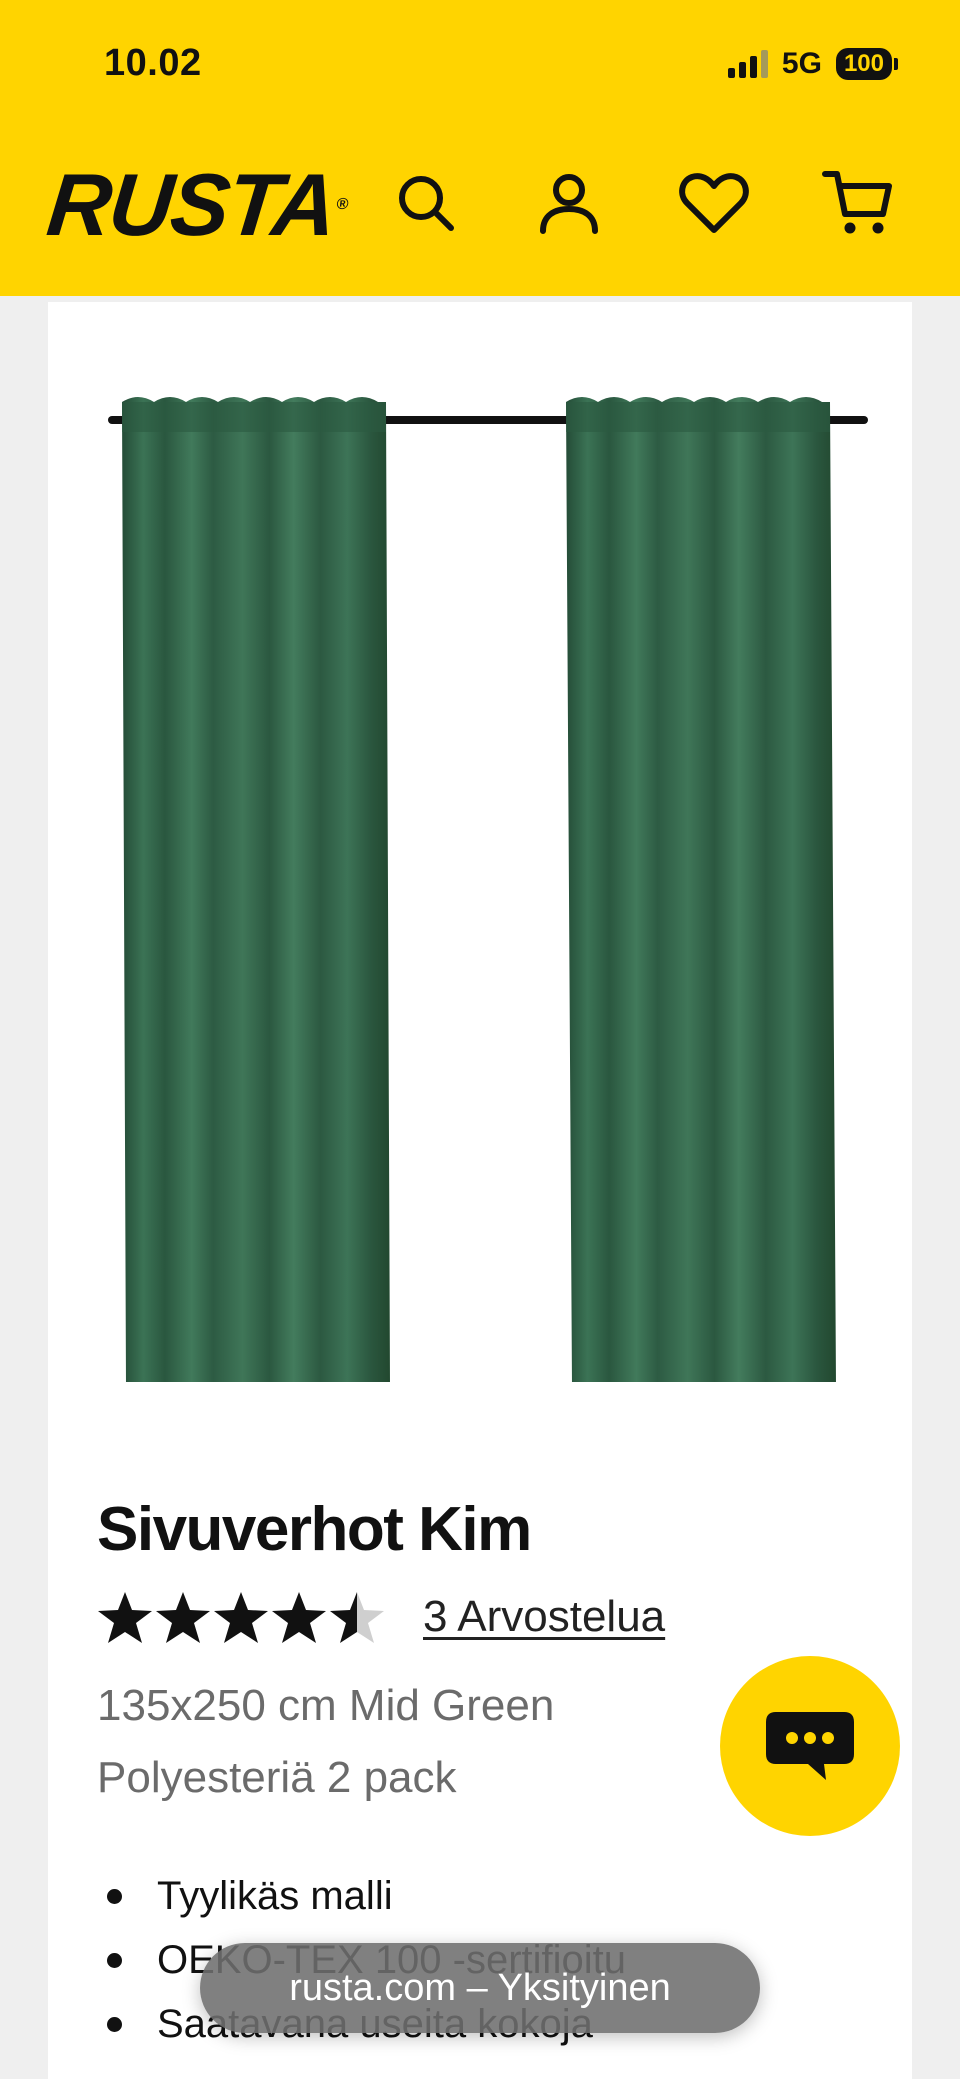  Describe the element at coordinates (858, 203) in the screenshot. I see `cart-icon` at that location.